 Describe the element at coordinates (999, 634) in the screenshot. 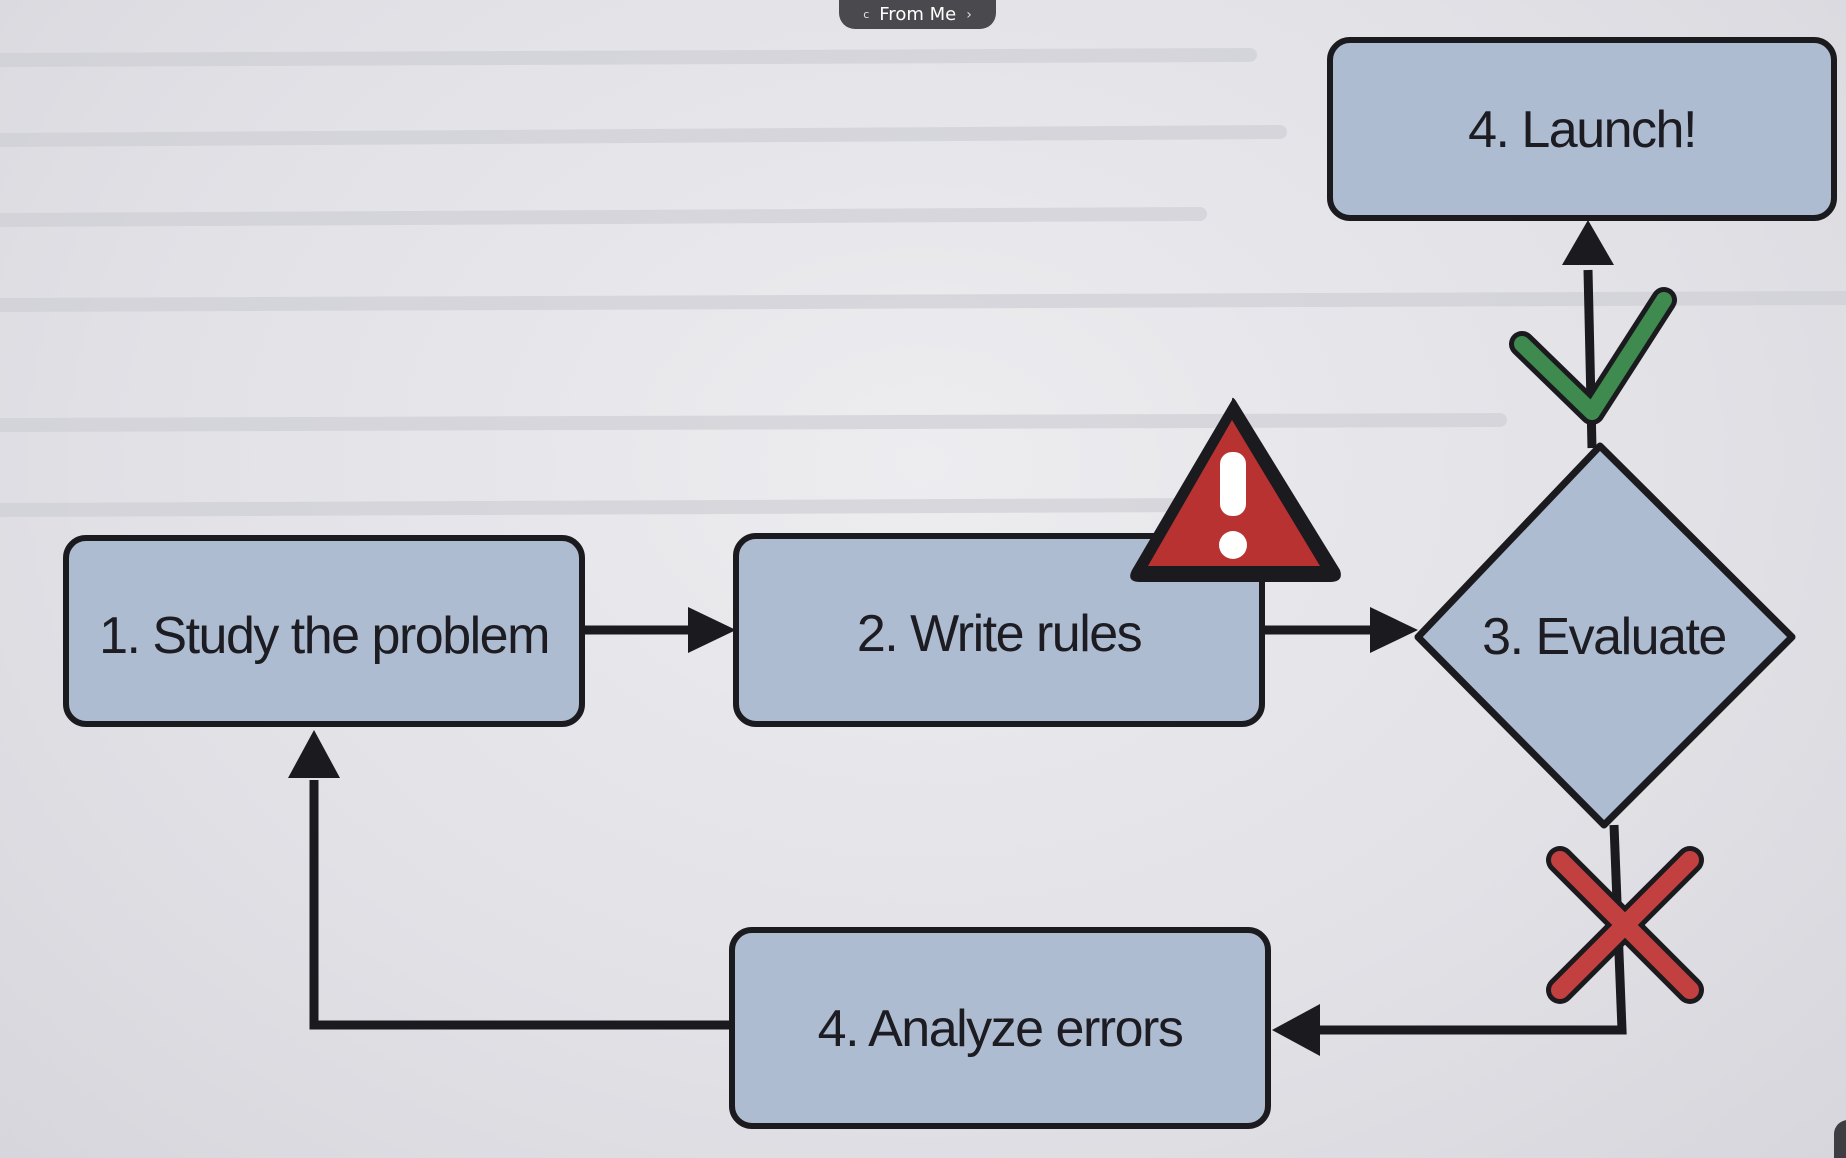

I see `node-write-label: 2. Write rules` at that location.